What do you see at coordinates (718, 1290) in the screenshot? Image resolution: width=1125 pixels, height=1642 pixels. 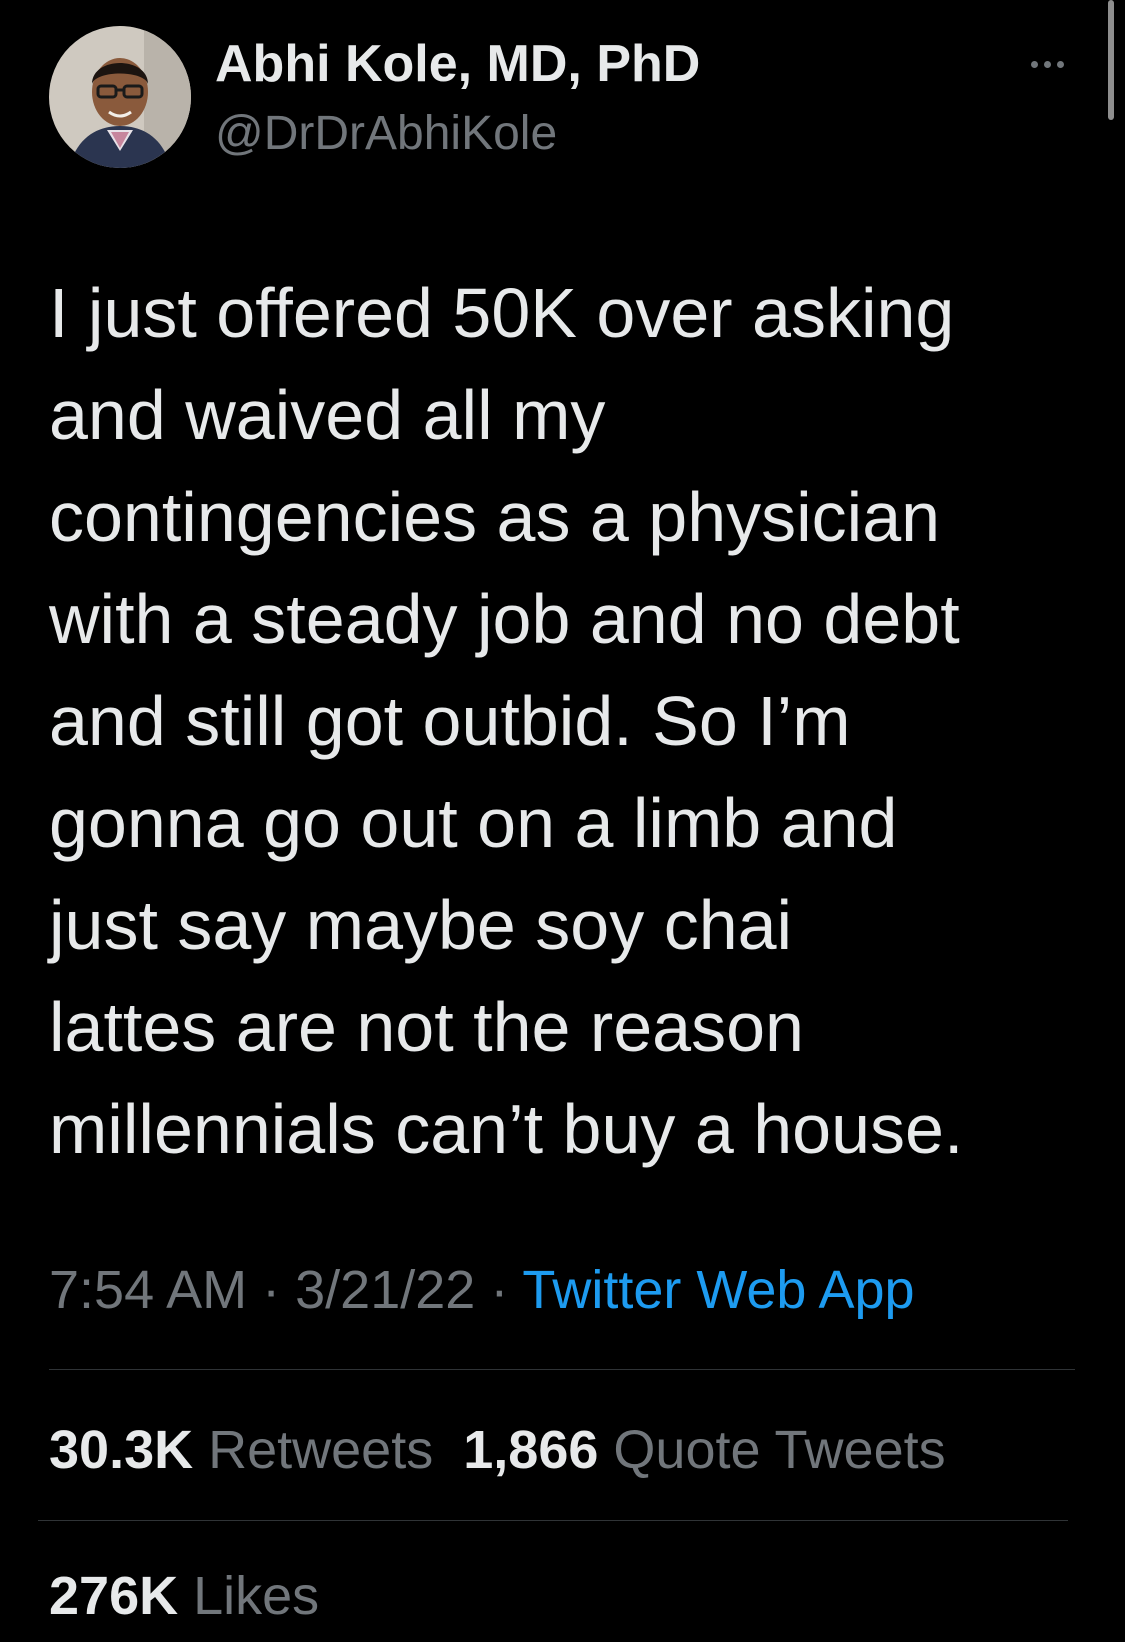 I see `tweet-source-link: Twitter Web App` at bounding box center [718, 1290].